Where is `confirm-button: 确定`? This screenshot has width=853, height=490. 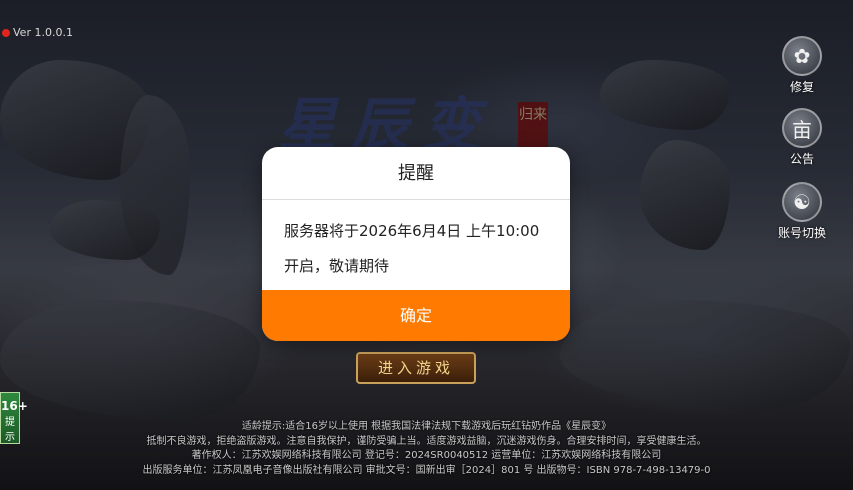 confirm-button: 确定 is located at coordinates (416, 315).